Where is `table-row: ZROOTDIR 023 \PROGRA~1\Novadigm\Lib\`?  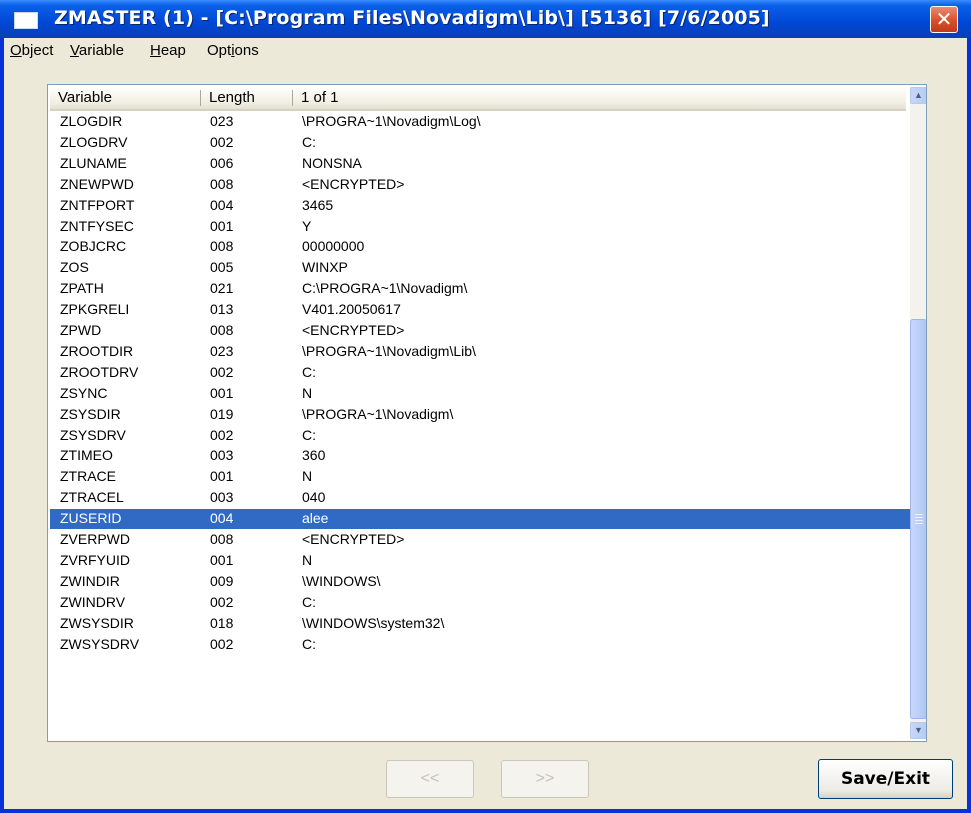
table-row: ZROOTDIR 023 \PROGRA~1\Novadigm\Lib\ is located at coordinates (480, 352).